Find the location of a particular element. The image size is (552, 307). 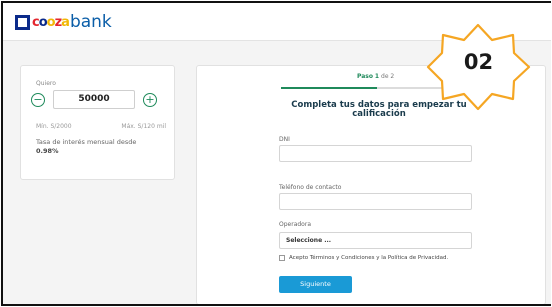

minus-icon: − is located at coordinates (38, 99).